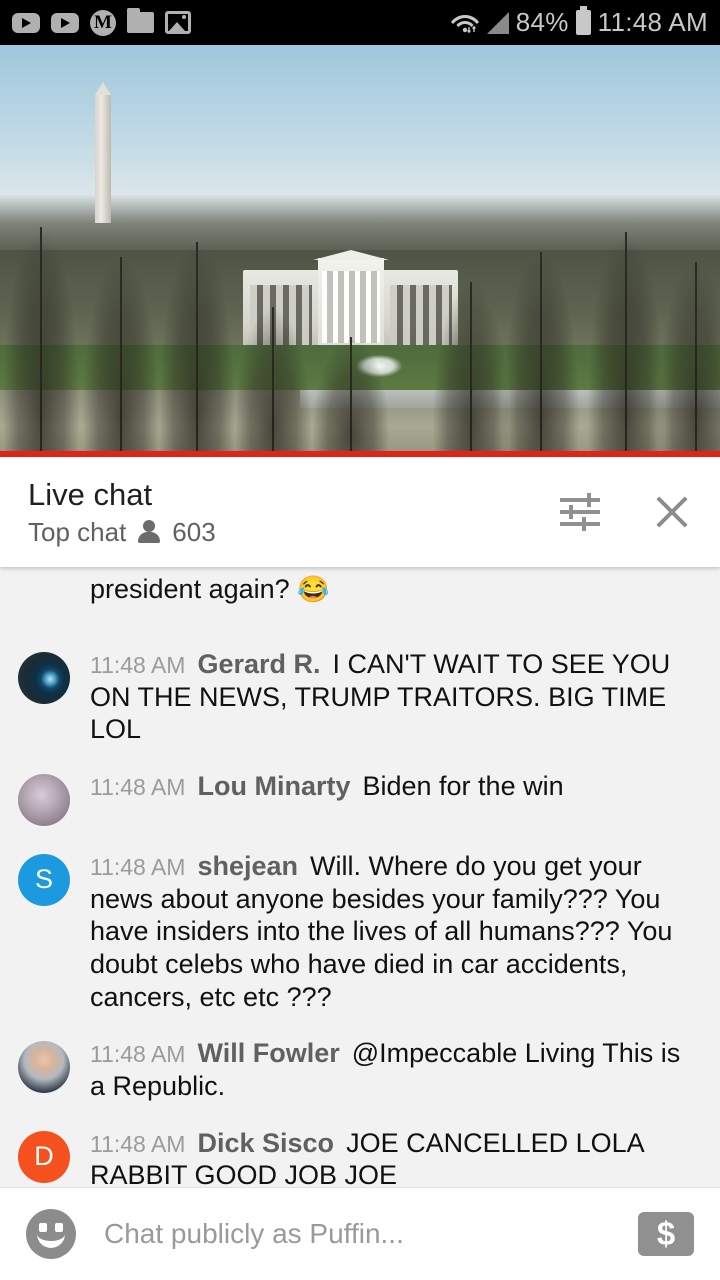 The width and height of the screenshot is (720, 1280). What do you see at coordinates (360, 22) in the screenshot?
I see `status-bar: M 84% 11:48 AM` at bounding box center [360, 22].